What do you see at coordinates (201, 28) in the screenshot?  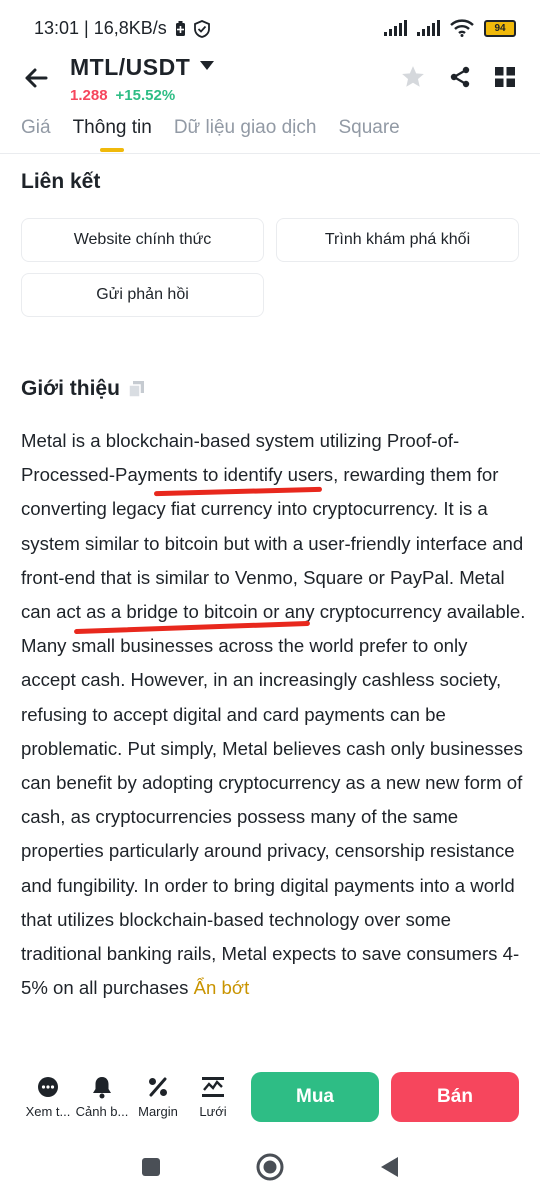 I see `shield-check-icon` at bounding box center [201, 28].